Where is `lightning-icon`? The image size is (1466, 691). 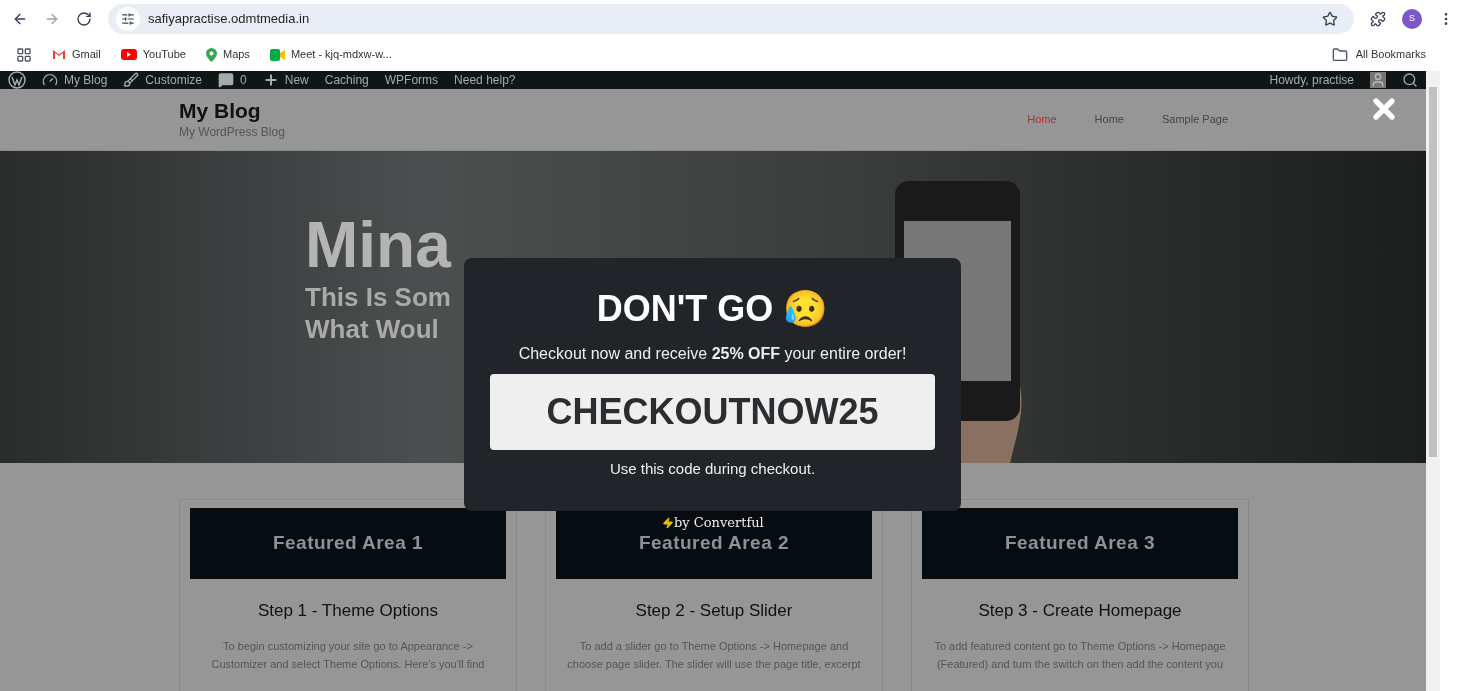
lightning-icon is located at coordinates (668, 522).